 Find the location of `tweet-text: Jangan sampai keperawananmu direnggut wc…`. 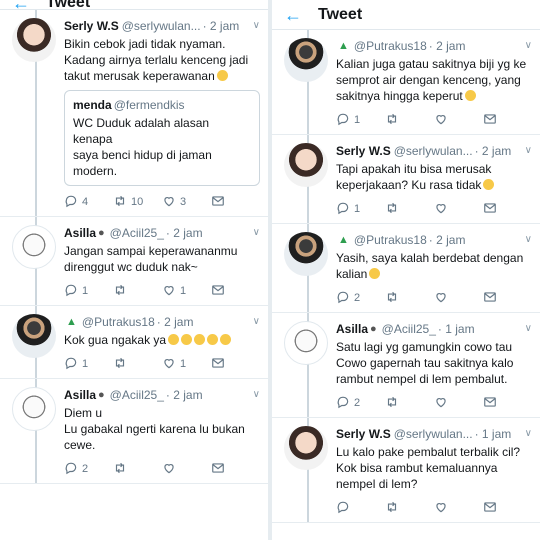

tweet-text: Jangan sampai keperawananmu direnggut wc… is located at coordinates (162, 259).